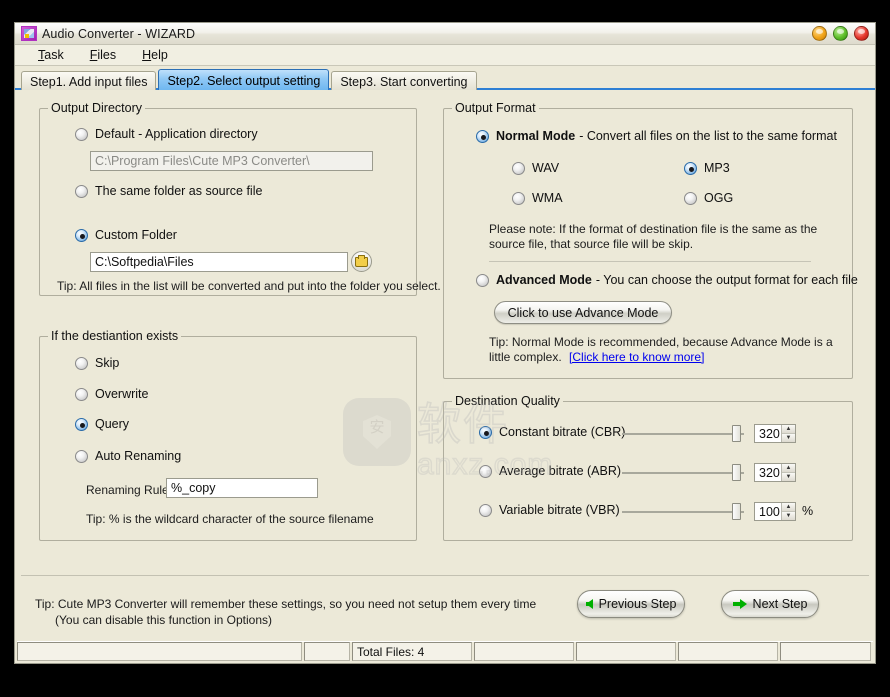 The height and width of the screenshot is (697, 890). What do you see at coordinates (244, 79) in the screenshot?
I see `tab-step2: Step2. Select output setting` at bounding box center [244, 79].